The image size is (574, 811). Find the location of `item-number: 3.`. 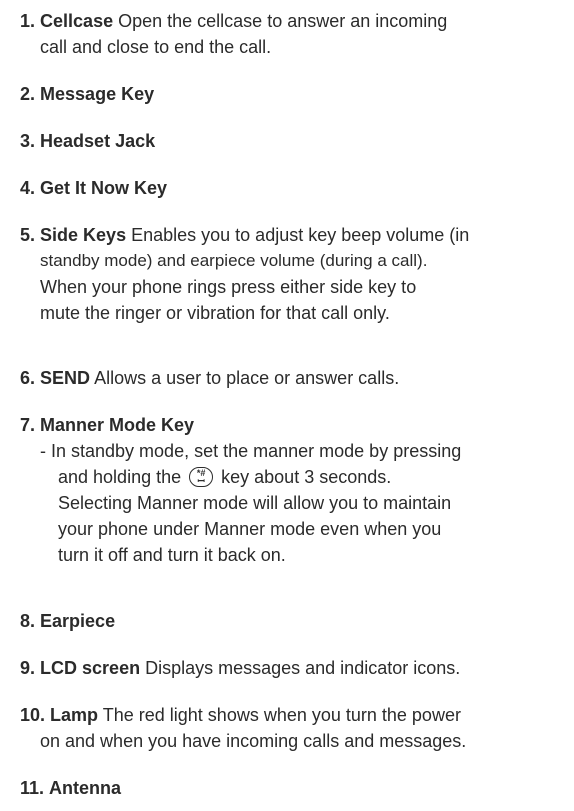

item-number: 3. is located at coordinates (28, 141).